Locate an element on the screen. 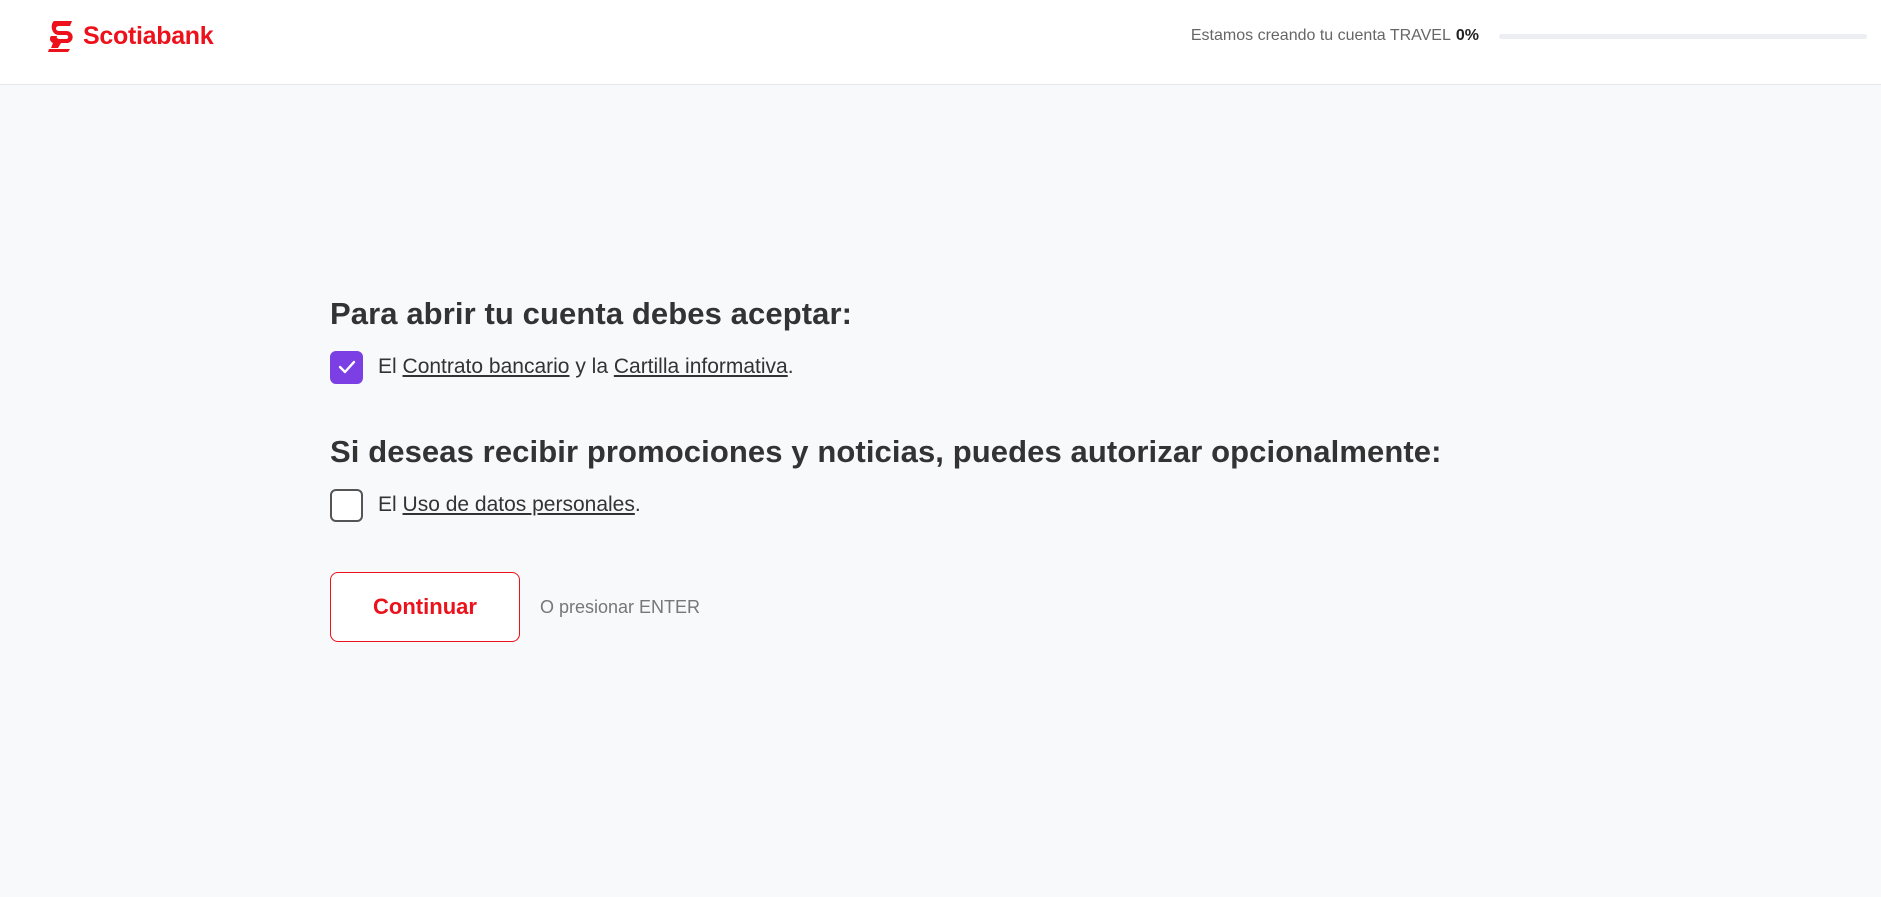 The width and height of the screenshot is (1881, 897). progress-label: Estamos creando tu cuenta TRAVEL is located at coordinates (1320, 35).